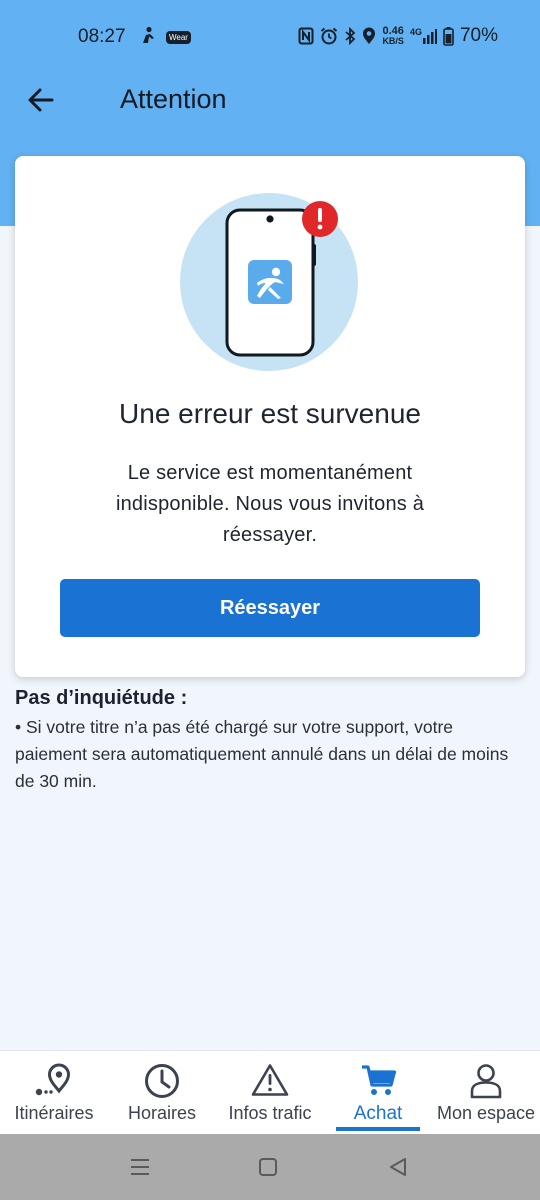 This screenshot has width=540, height=1200. What do you see at coordinates (173, 99) in the screenshot?
I see `page-title: Attention` at bounding box center [173, 99].